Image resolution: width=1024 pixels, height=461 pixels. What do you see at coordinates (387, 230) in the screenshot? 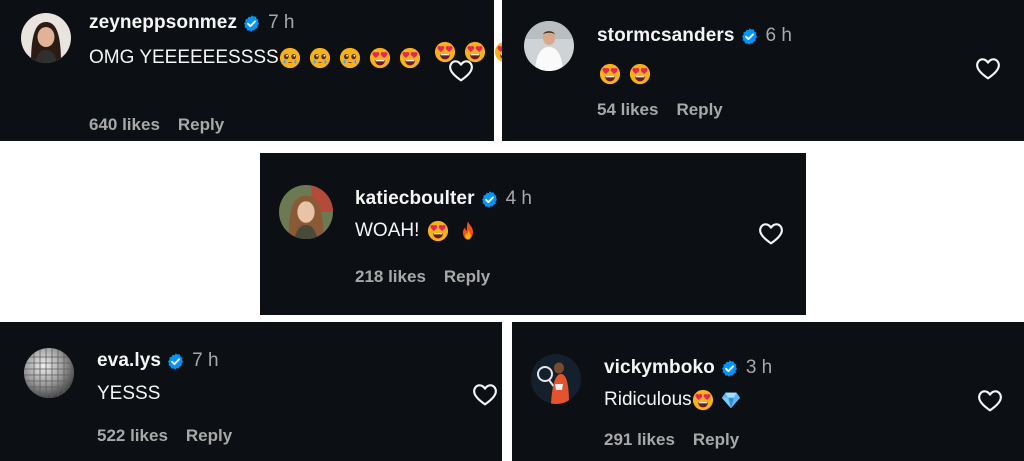
I see `comment-text-content: WOAH!` at bounding box center [387, 230].